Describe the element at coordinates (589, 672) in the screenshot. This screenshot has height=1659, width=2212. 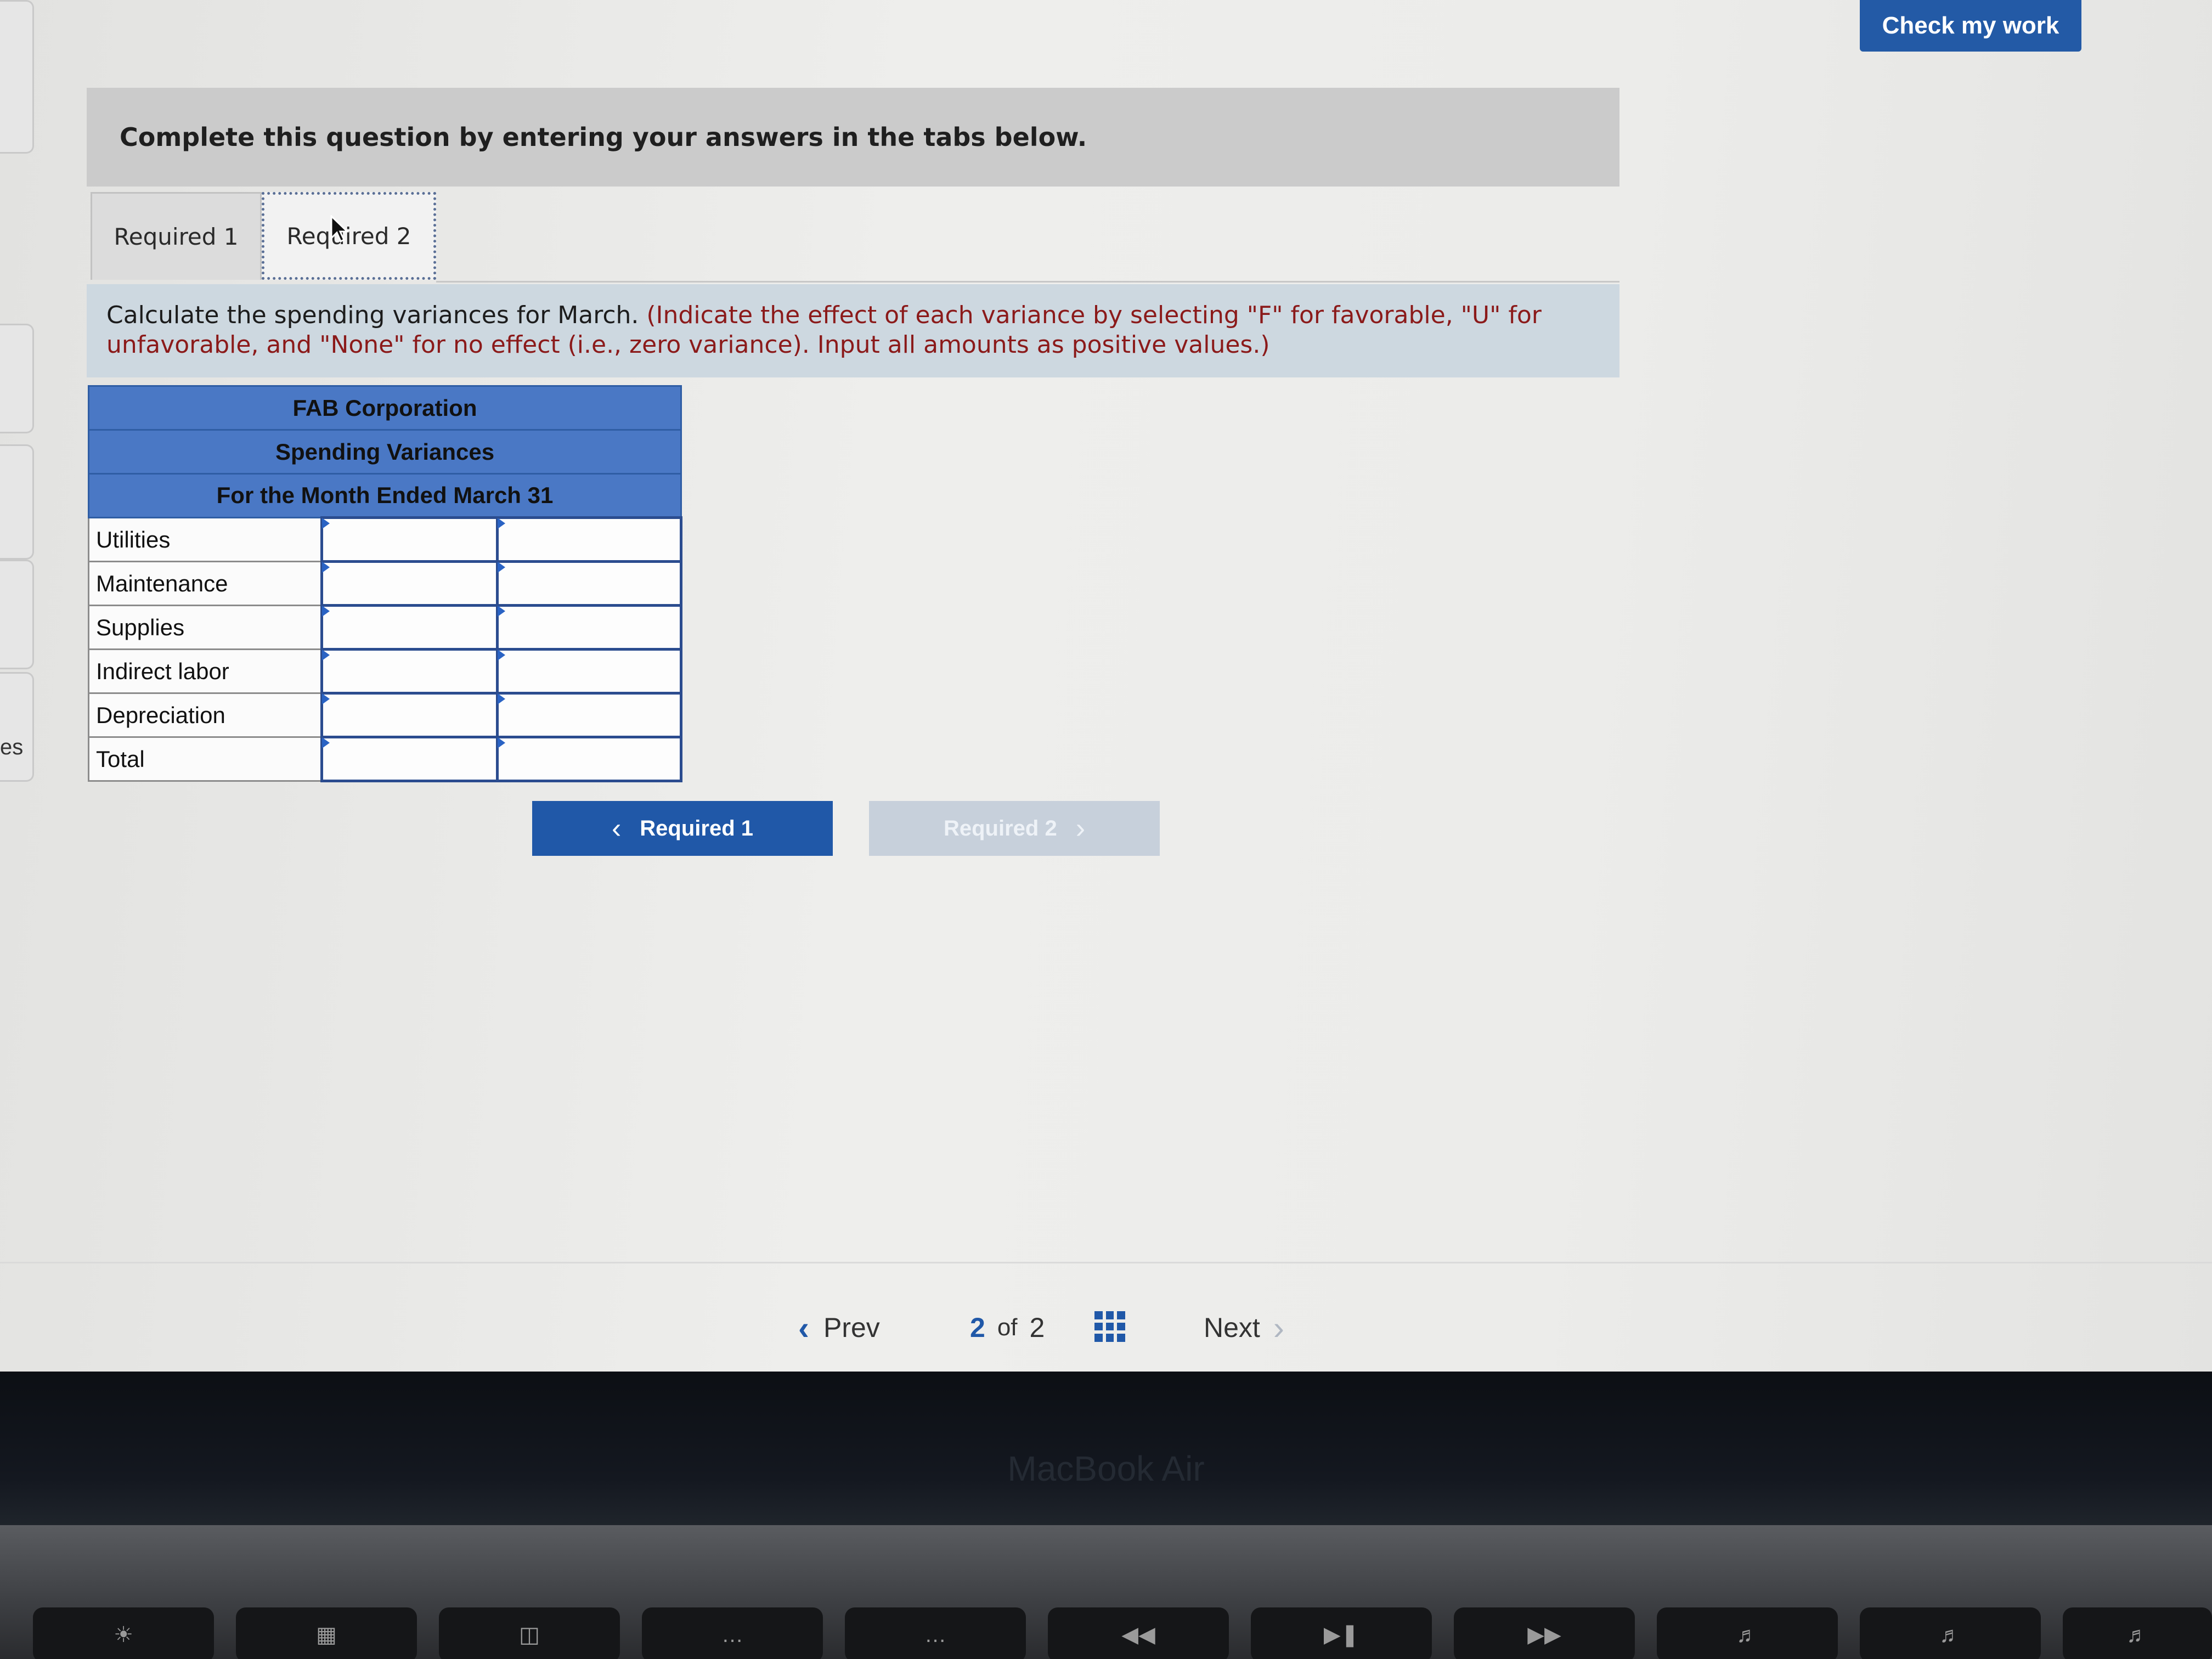
I see `indirect-labor-effect-select` at that location.